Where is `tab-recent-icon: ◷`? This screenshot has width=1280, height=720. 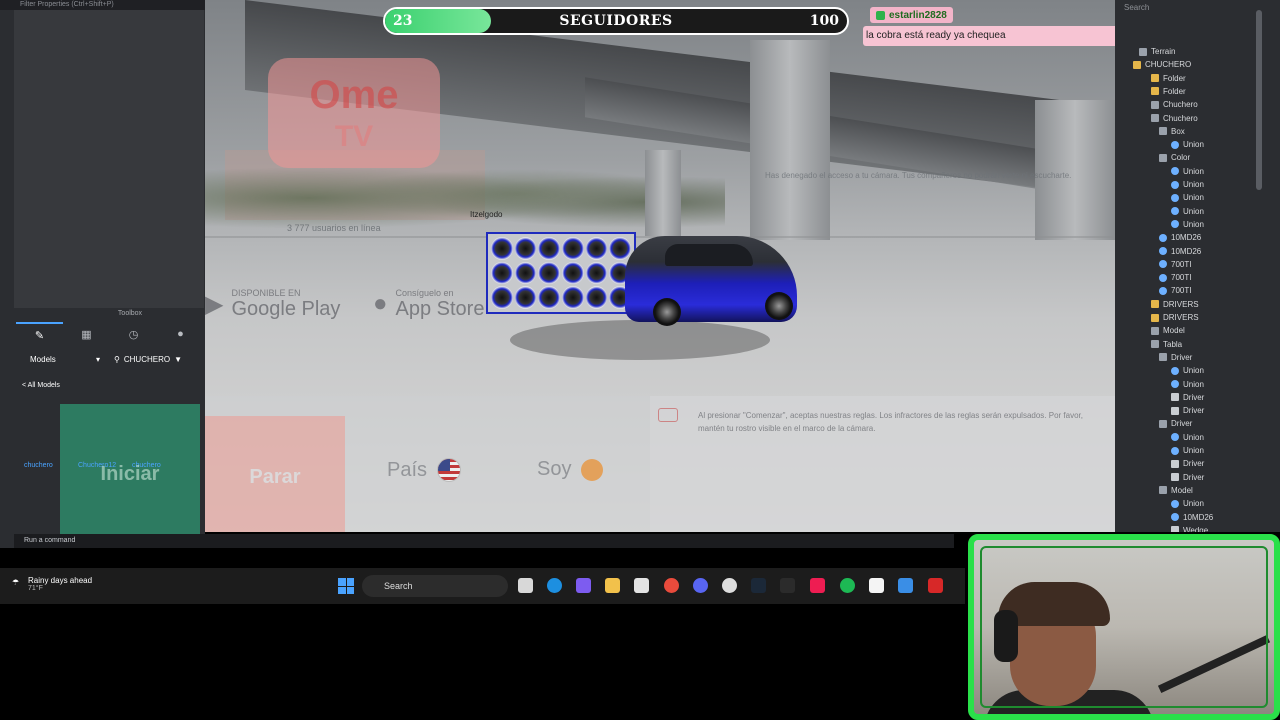
tab-recent-icon: ◷ is located at coordinates (133, 334).